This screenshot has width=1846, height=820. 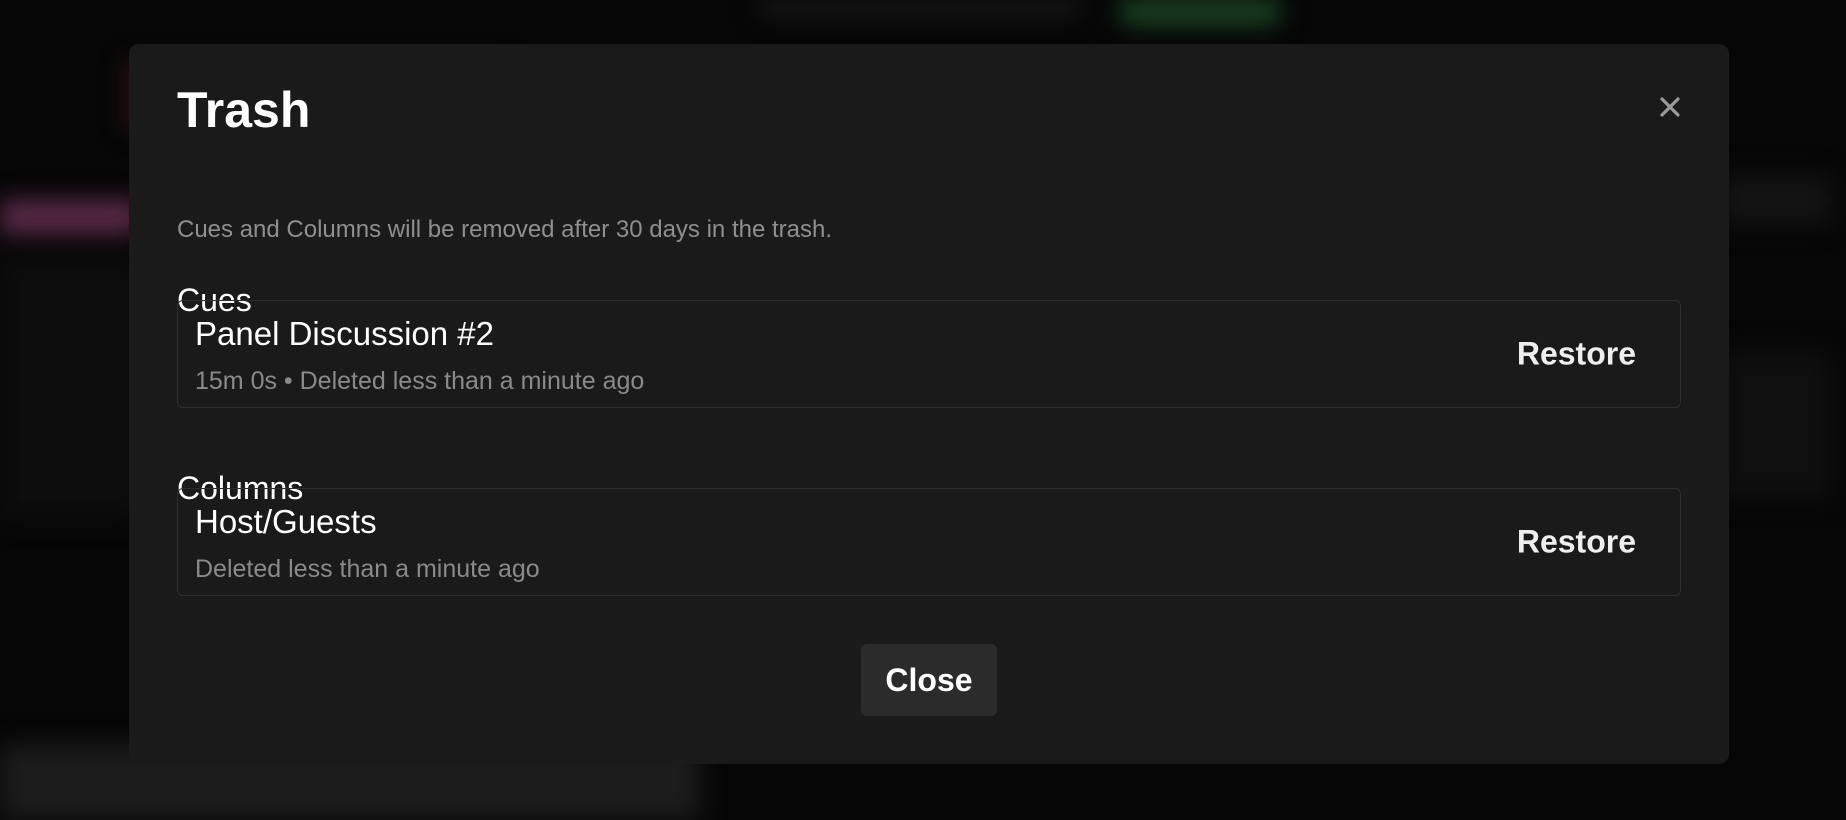 I want to click on close-icon, so click(x=1670, y=107).